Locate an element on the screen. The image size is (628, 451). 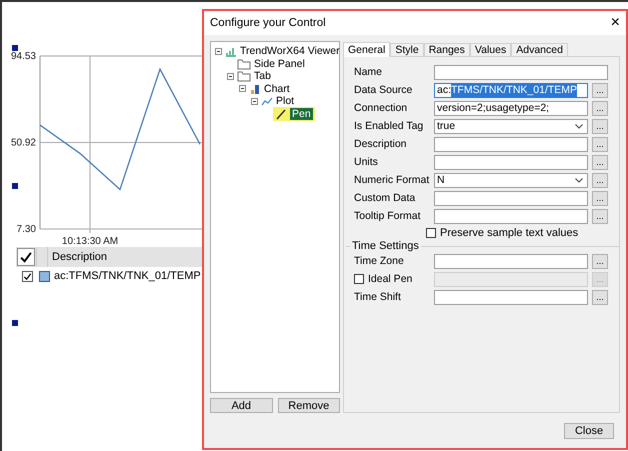
tree-action-button: Add is located at coordinates (241, 405).